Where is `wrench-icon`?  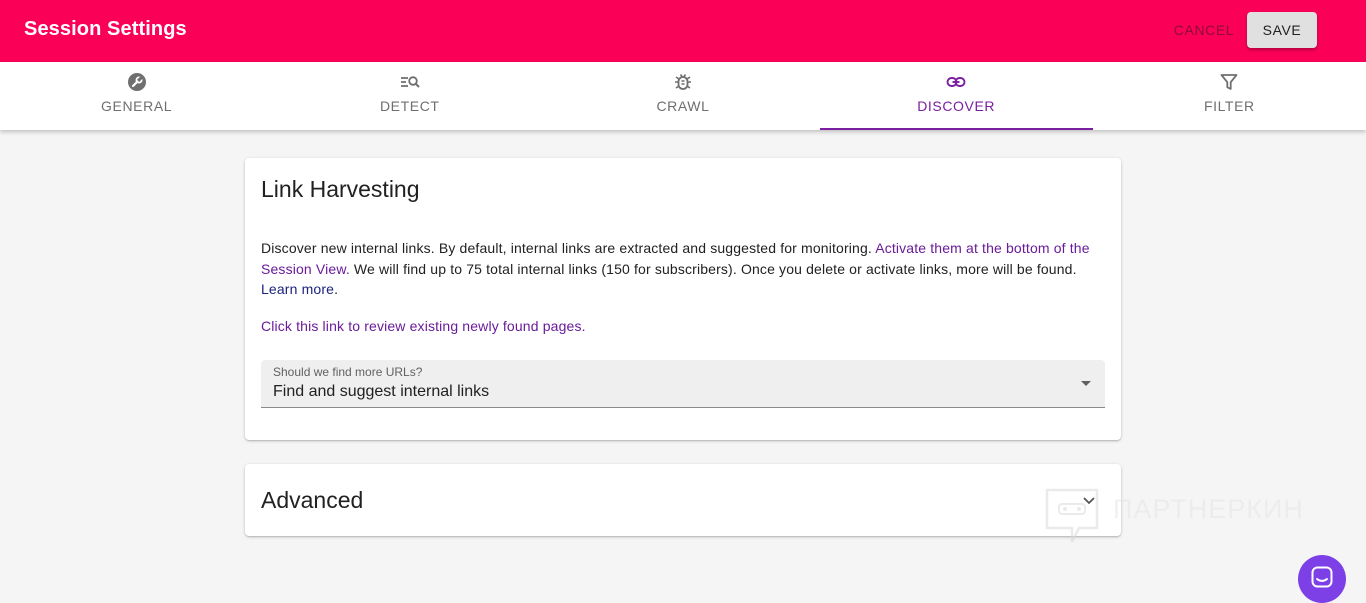 wrench-icon is located at coordinates (136, 82).